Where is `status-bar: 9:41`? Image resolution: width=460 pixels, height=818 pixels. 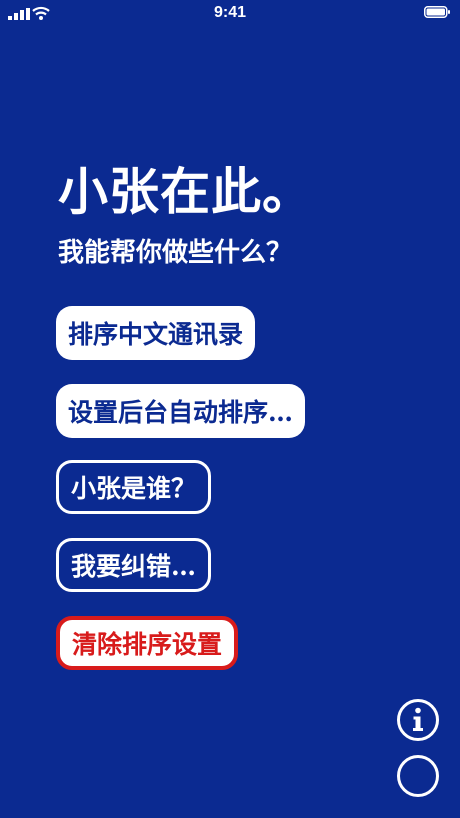
status-bar: 9:41 is located at coordinates (230, 13).